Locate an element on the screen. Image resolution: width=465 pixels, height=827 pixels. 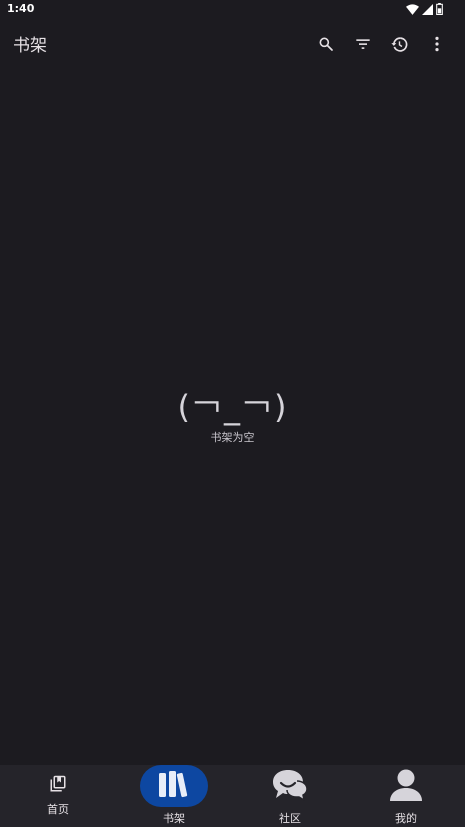
status-time: 1:40 is located at coordinates (21, 8).